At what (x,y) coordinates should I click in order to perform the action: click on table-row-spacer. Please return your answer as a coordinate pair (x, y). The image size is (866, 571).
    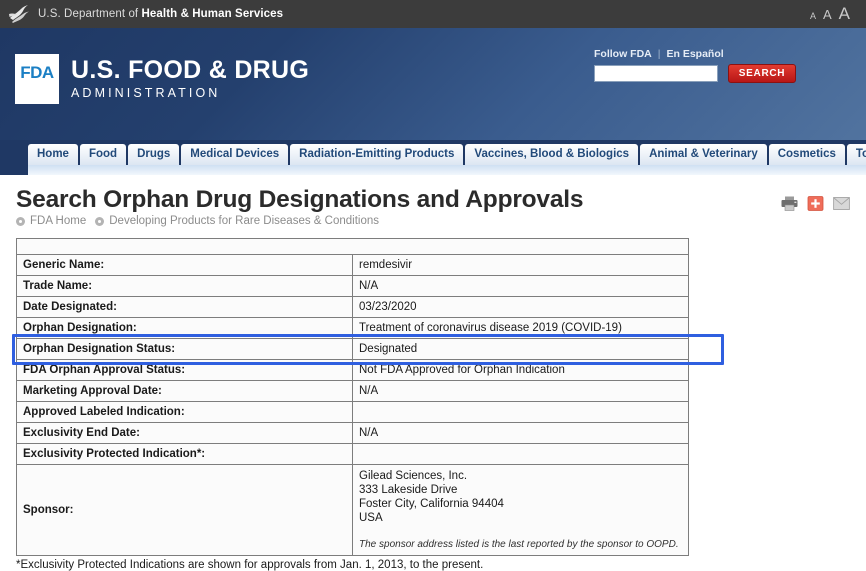
    Looking at the image, I should click on (352, 246).